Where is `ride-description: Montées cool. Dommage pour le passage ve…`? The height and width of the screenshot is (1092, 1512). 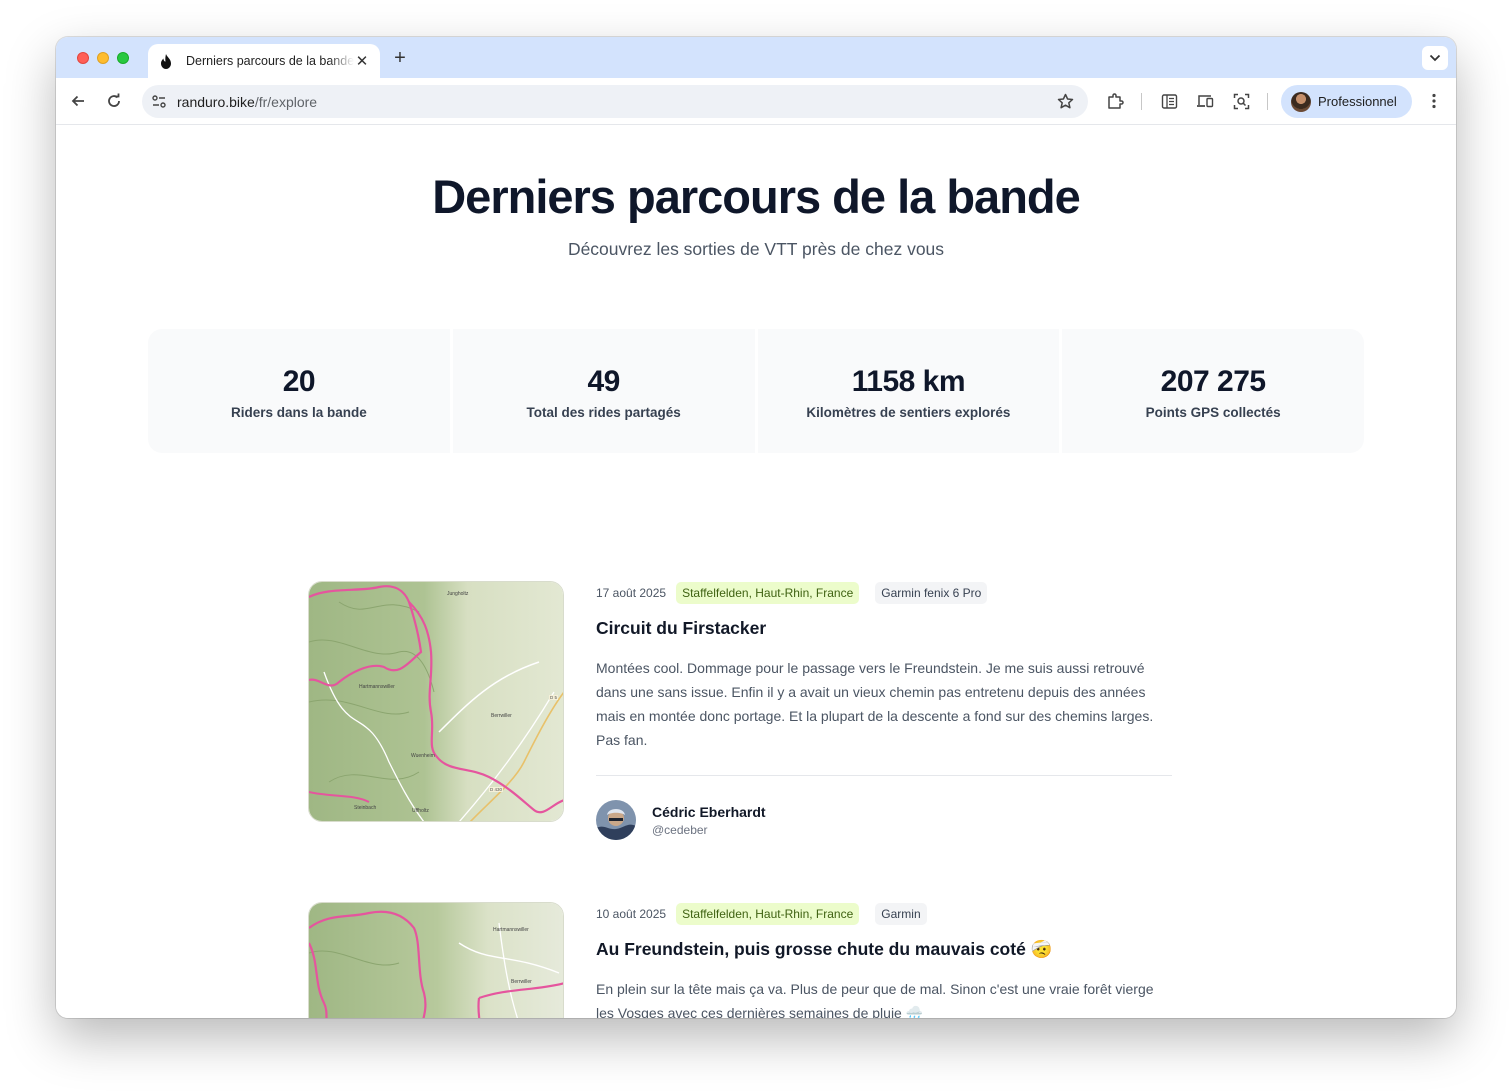
ride-description: Montées cool. Dommage pour le passage ve… is located at coordinates (875, 704).